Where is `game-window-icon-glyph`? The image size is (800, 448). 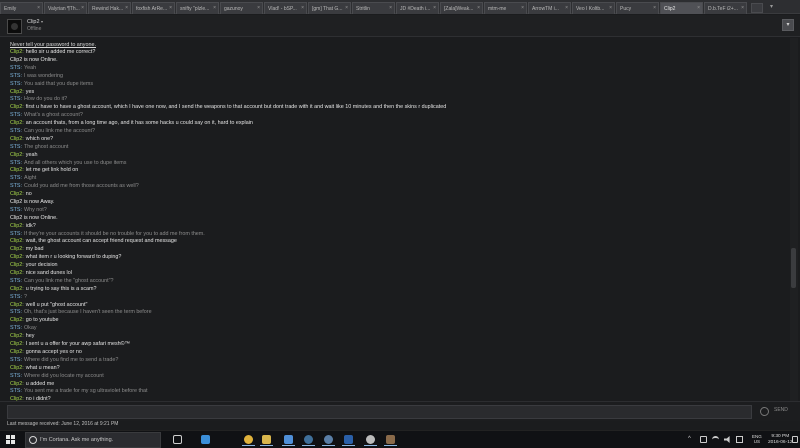
game-window-icon-glyph is located at coordinates (390, 439).